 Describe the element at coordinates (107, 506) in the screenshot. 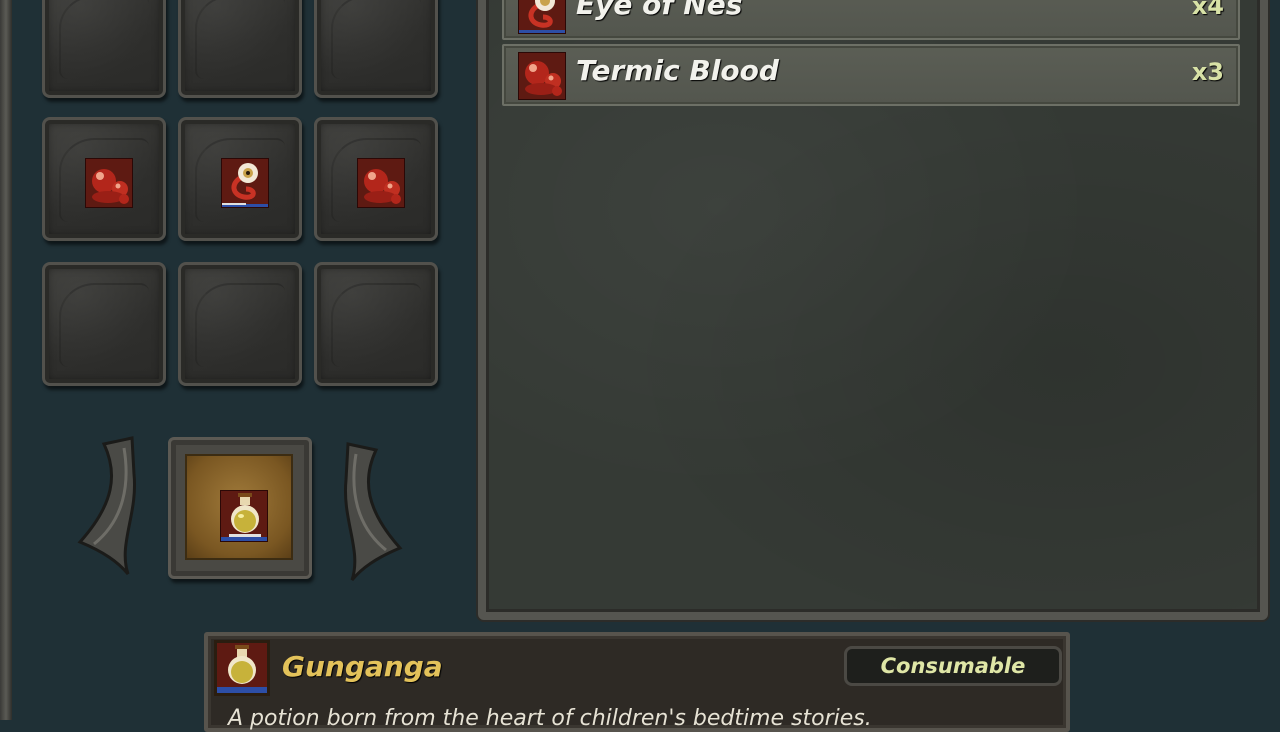

I see `previous-arrow-icon` at that location.